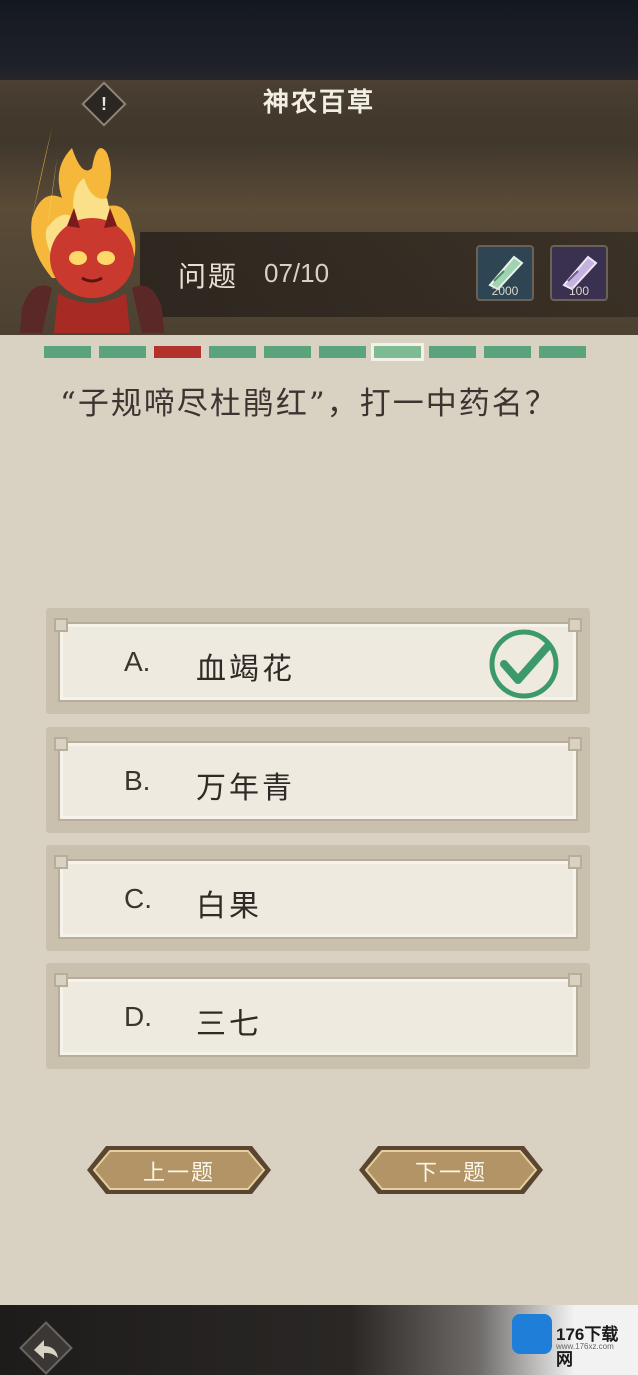 Image resolution: width=638 pixels, height=1375 pixels. What do you see at coordinates (138, 898) in the screenshot?
I see `option-letter: C.` at bounding box center [138, 898].